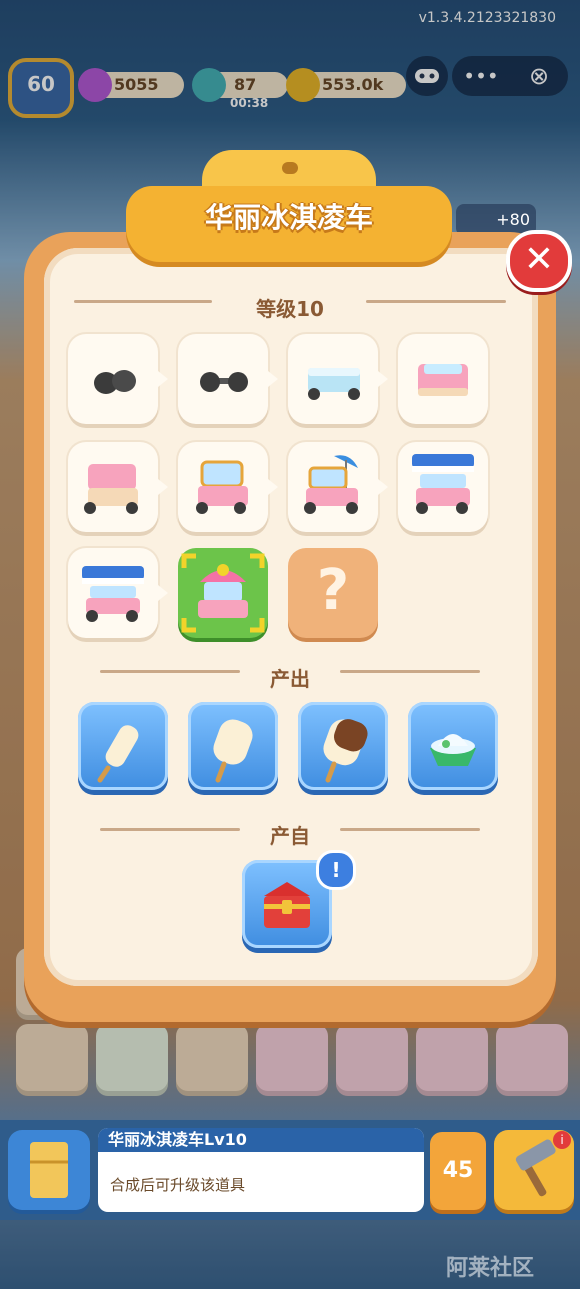  What do you see at coordinates (343, 746) in the screenshot?
I see `output-item-chocolate-popsicle` at bounding box center [343, 746].